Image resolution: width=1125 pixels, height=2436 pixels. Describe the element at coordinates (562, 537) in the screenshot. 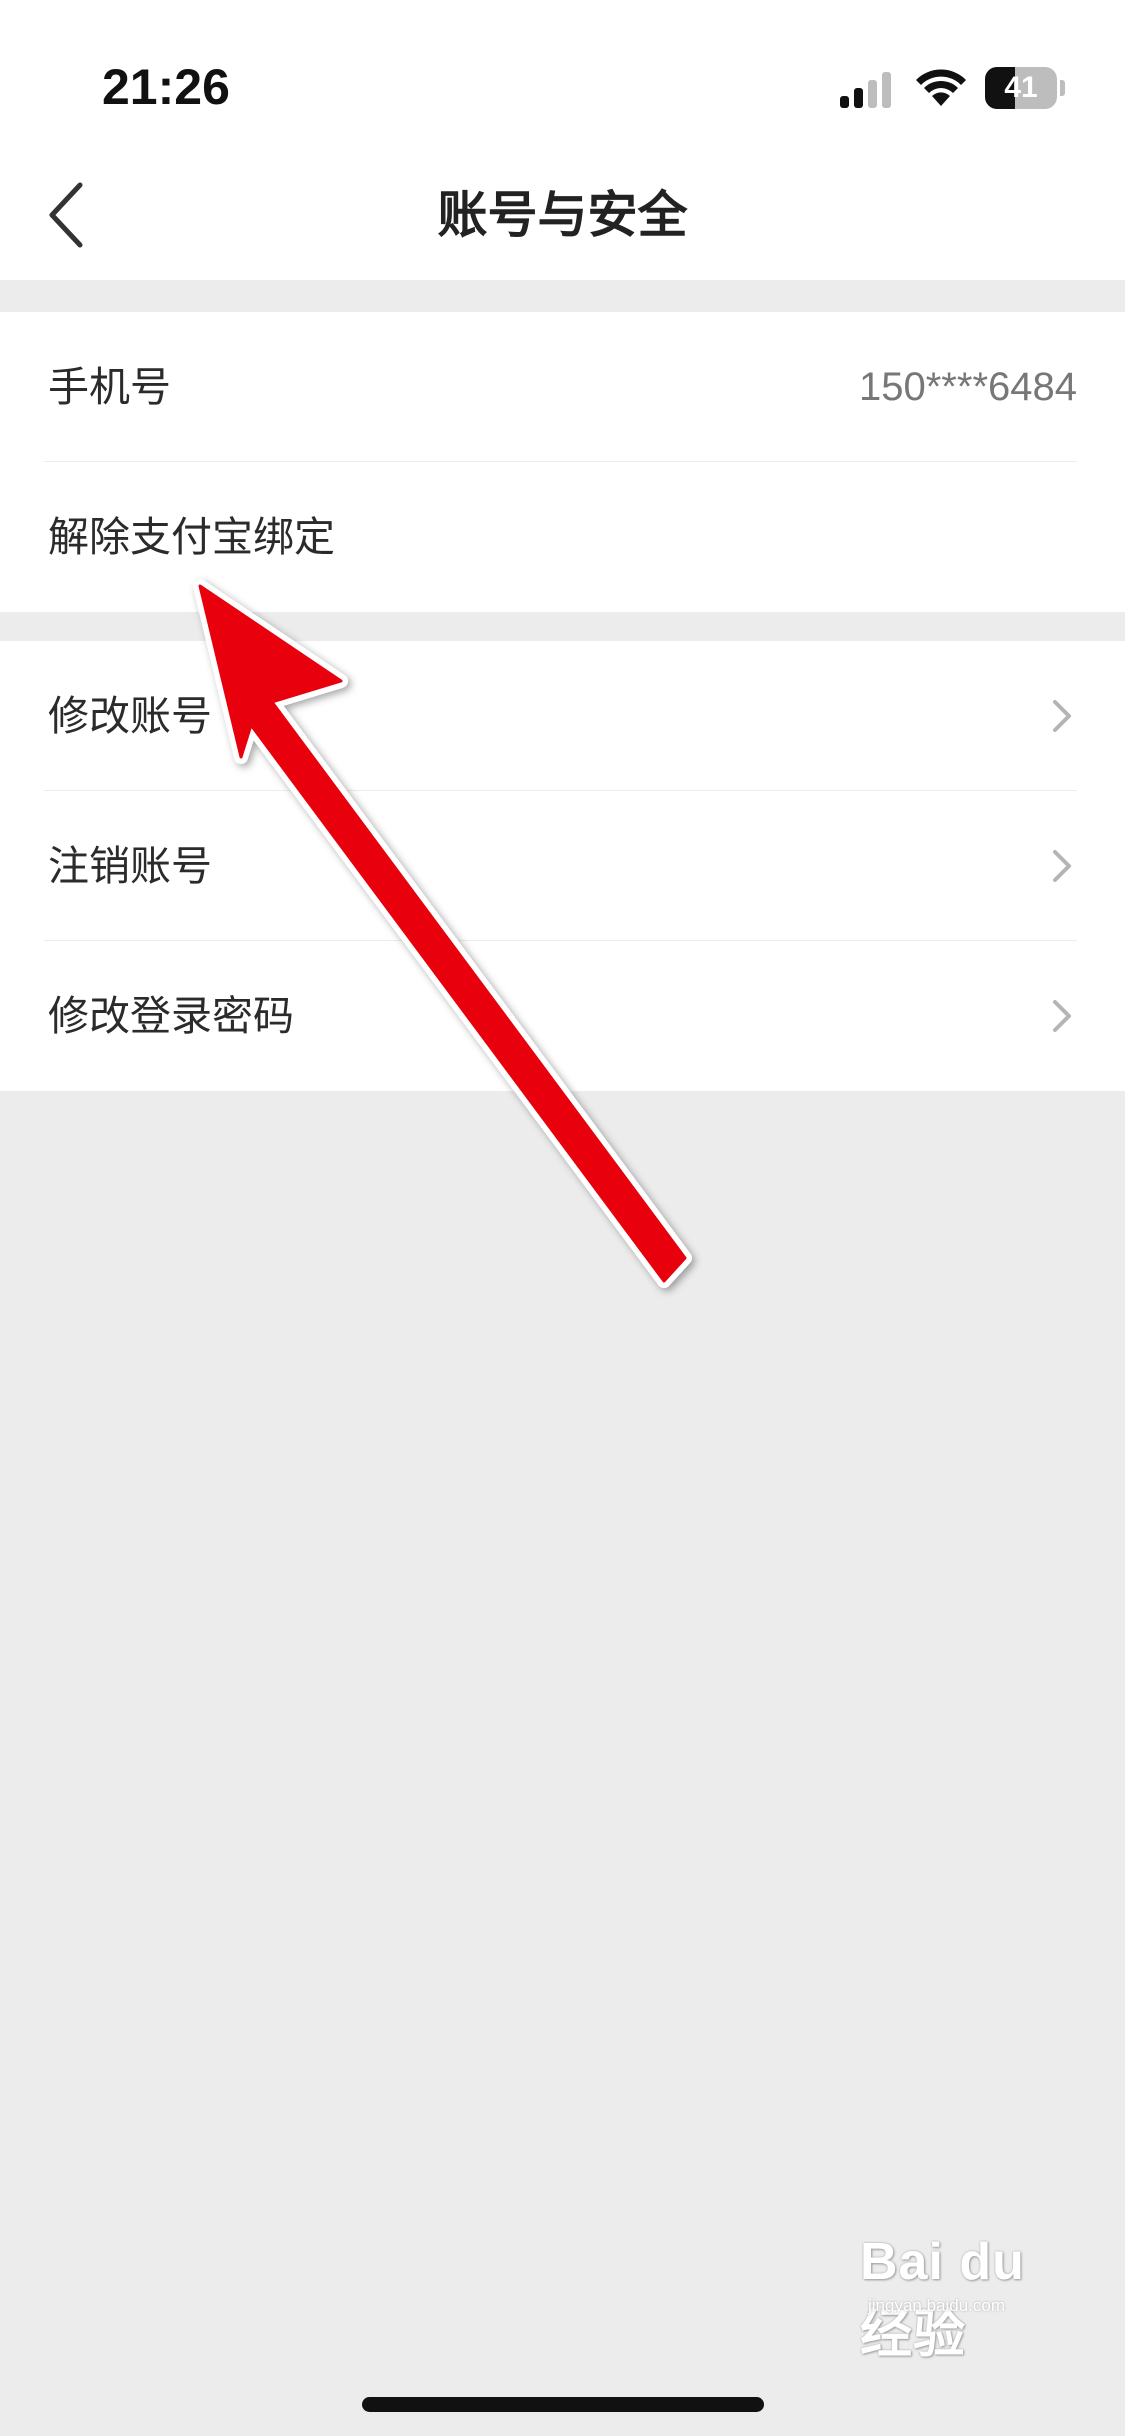

I see `unbind-alipay-row: 解除支付宝绑定` at that location.